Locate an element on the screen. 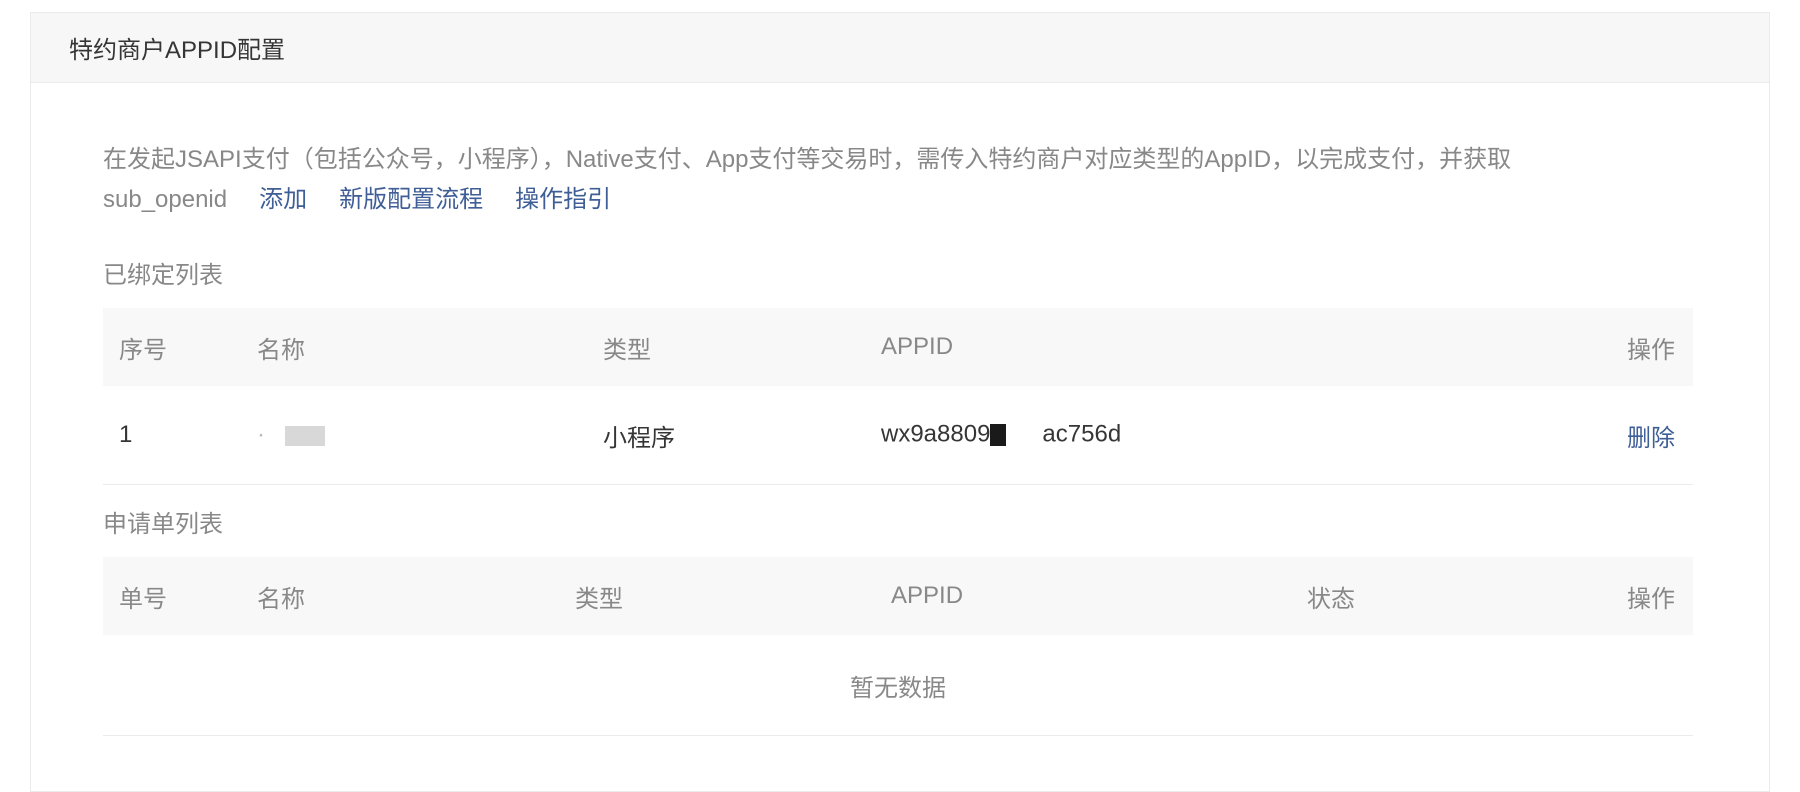  row-seq: 1 is located at coordinates (126, 434).